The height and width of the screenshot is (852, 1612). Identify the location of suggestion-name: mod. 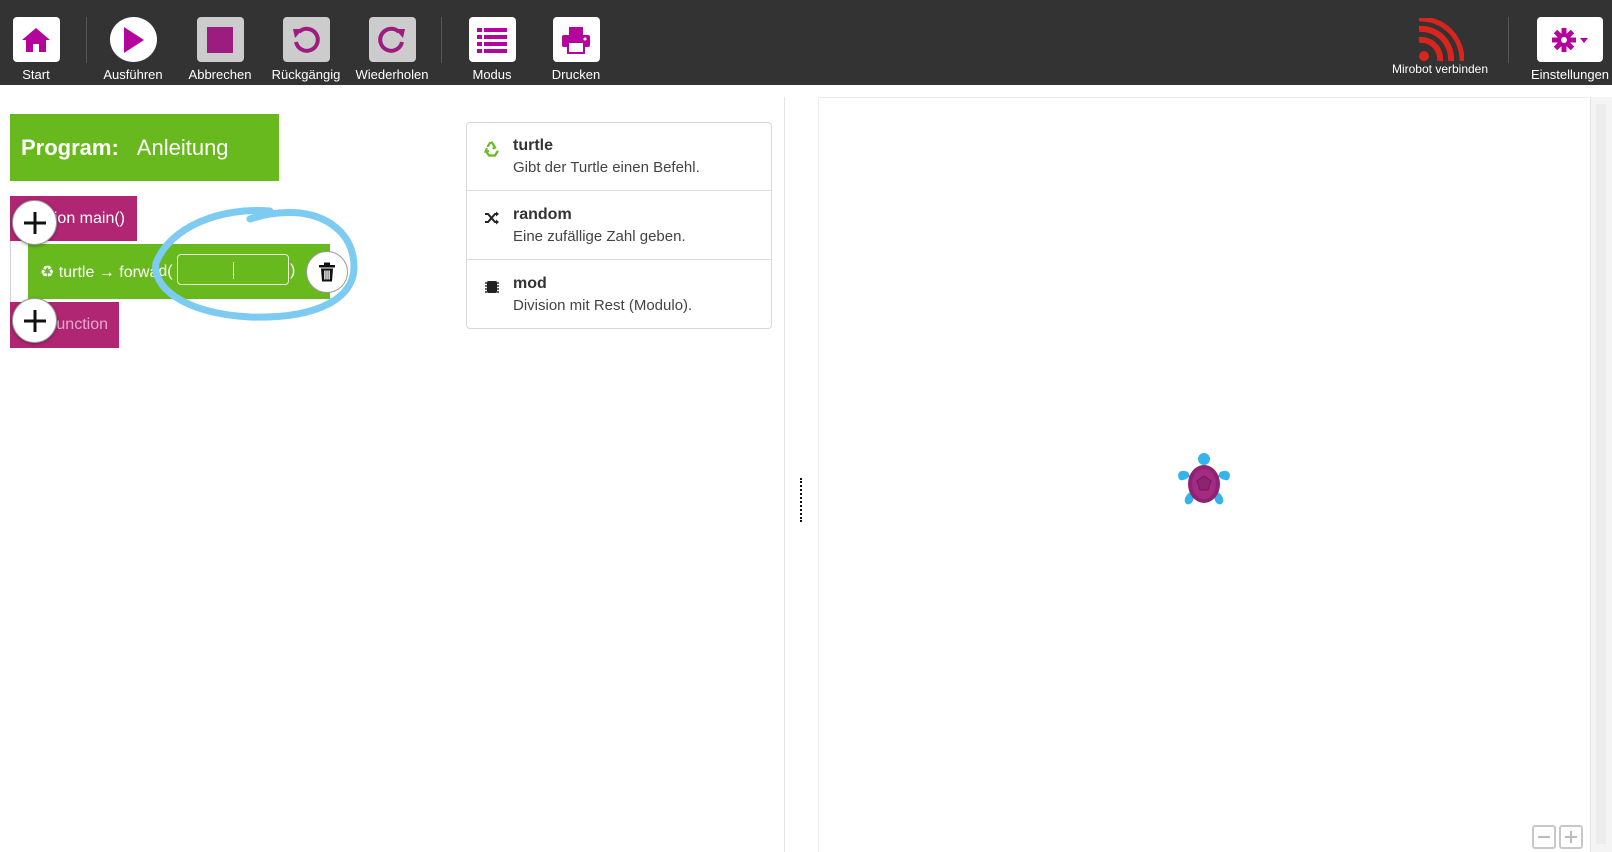
(530, 283).